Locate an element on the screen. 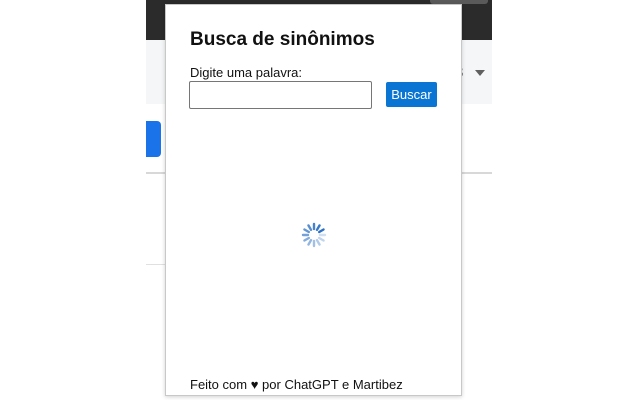 Image resolution: width=640 pixels, height=400 pixels. search-button: Buscar is located at coordinates (411, 94).